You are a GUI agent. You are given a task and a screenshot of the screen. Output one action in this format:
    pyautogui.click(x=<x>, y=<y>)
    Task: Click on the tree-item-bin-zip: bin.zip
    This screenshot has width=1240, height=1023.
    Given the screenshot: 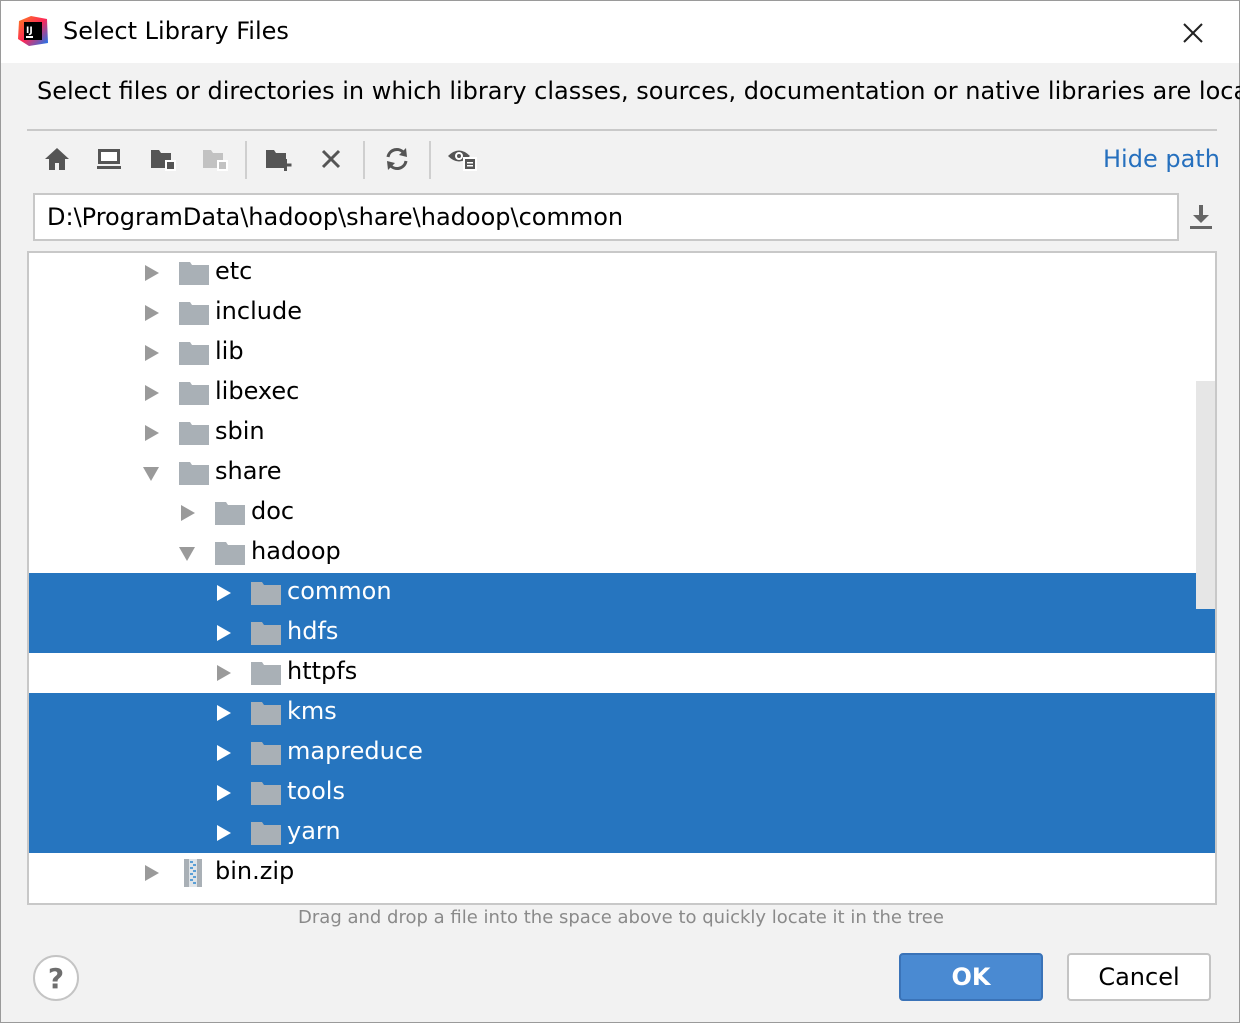 What is the action you would take?
    pyautogui.click(x=622, y=873)
    